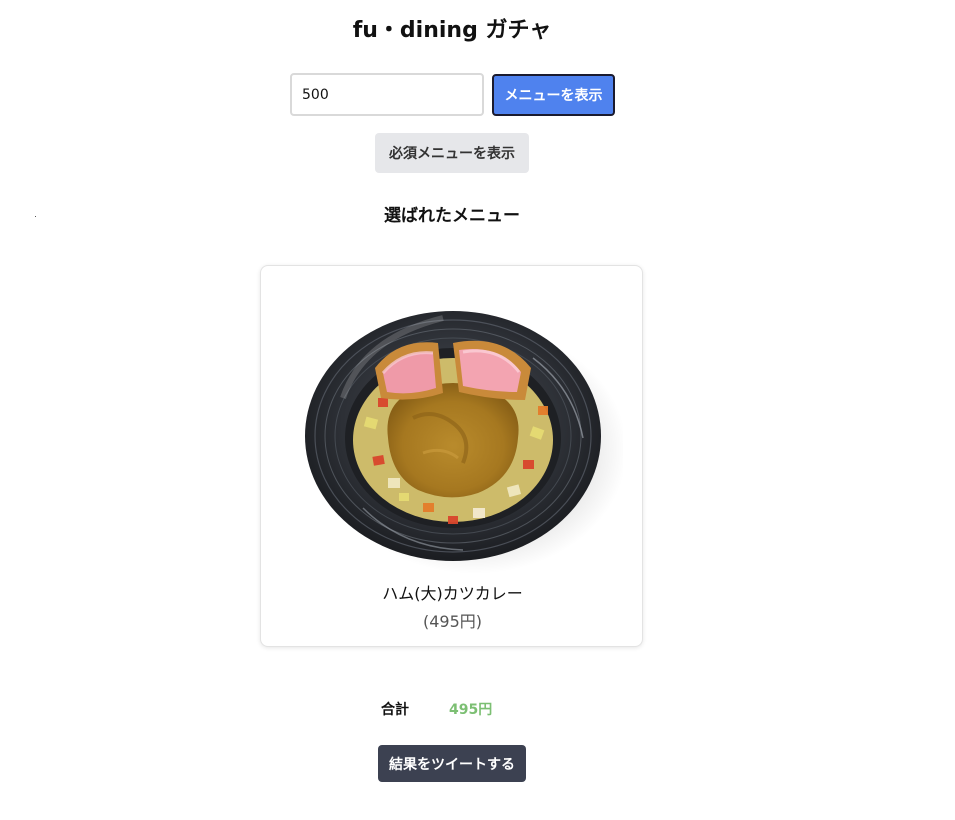 This screenshot has width=955, height=820. Describe the element at coordinates (464, 442) in the screenshot. I see `curry-bowl-image` at that location.